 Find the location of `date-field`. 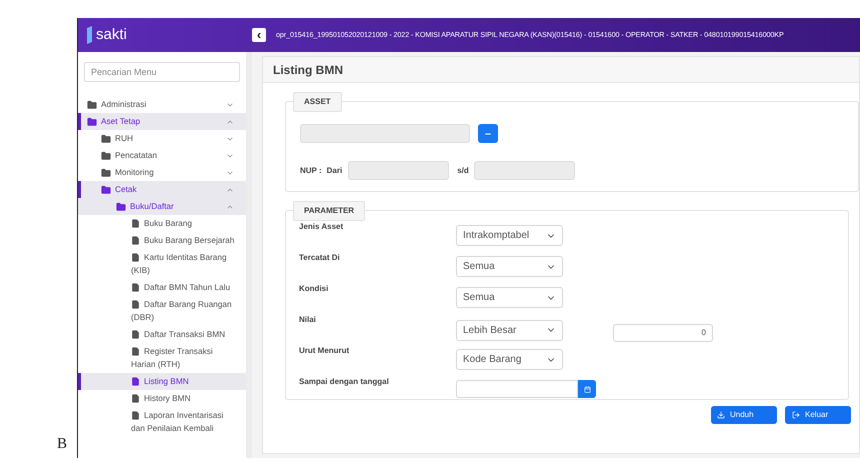

date-field is located at coordinates (517, 389).